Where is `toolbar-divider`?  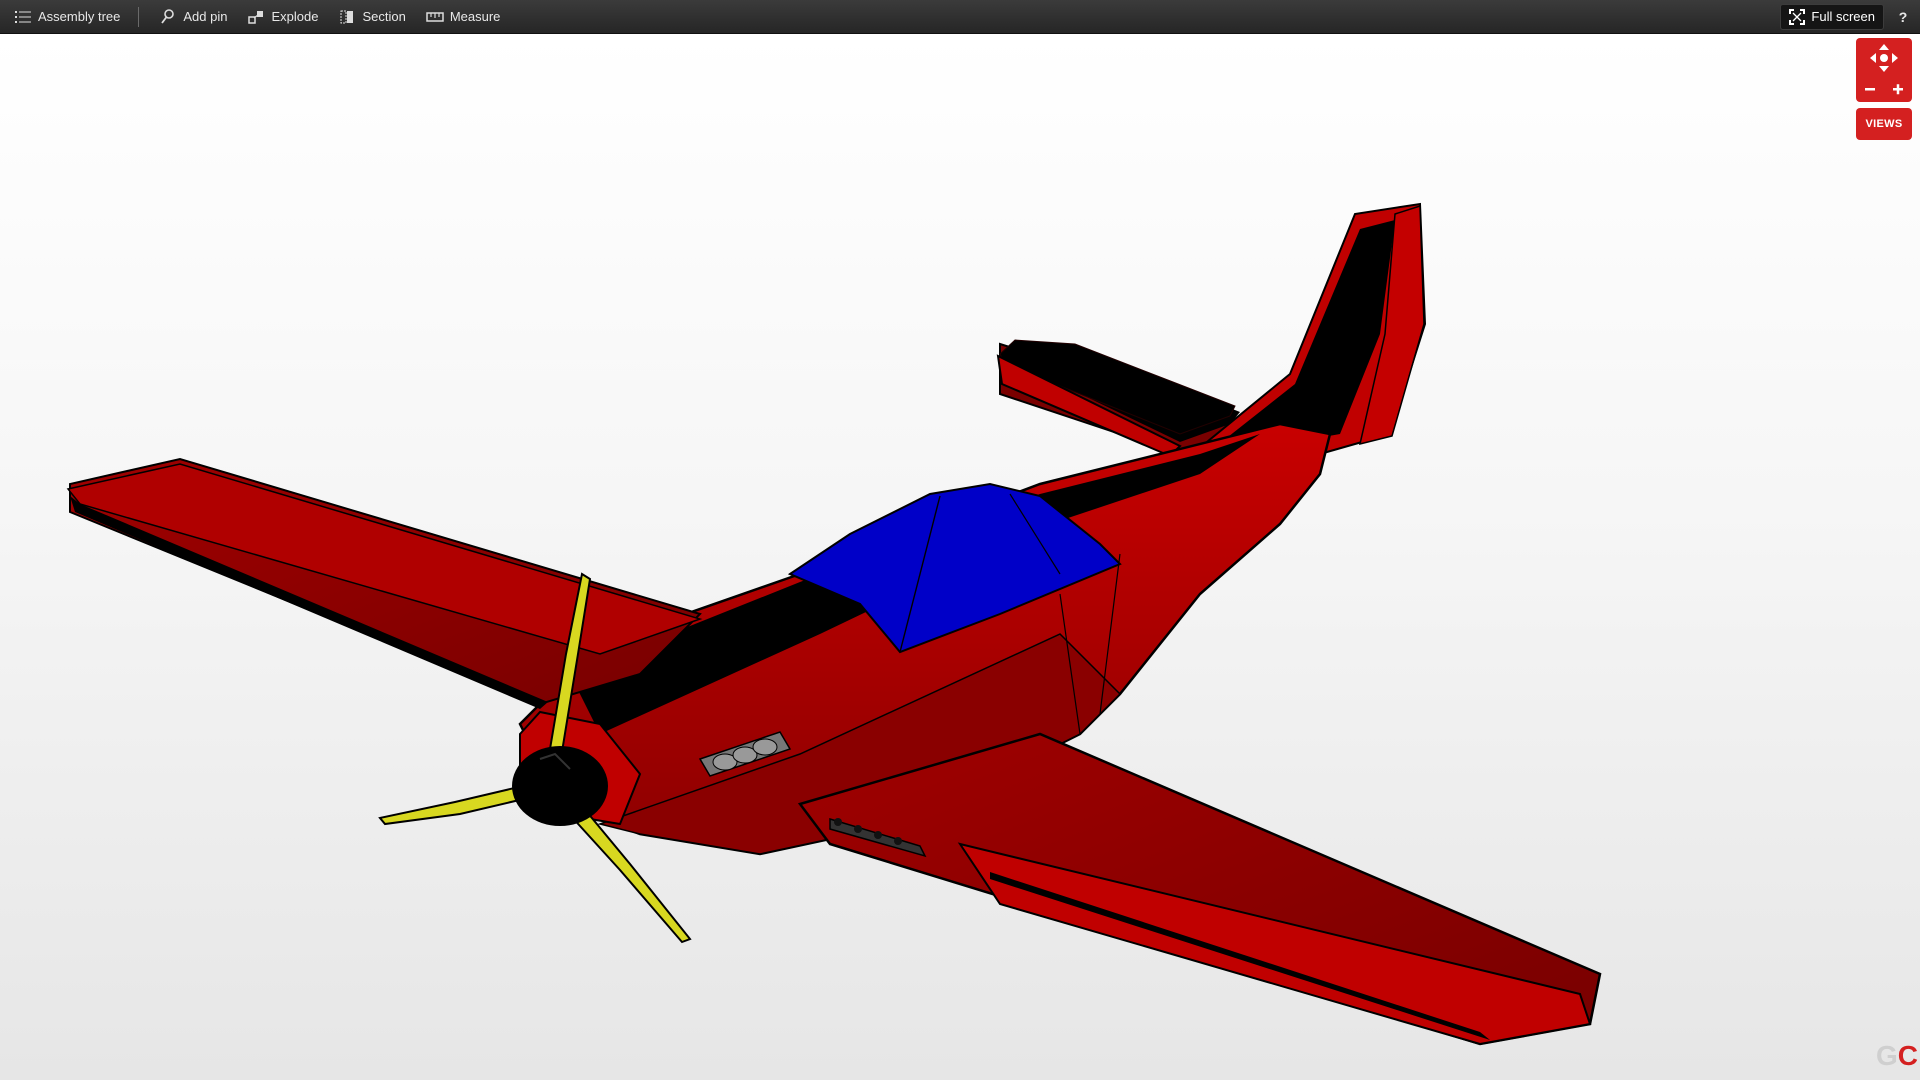
toolbar-divider is located at coordinates (139, 16).